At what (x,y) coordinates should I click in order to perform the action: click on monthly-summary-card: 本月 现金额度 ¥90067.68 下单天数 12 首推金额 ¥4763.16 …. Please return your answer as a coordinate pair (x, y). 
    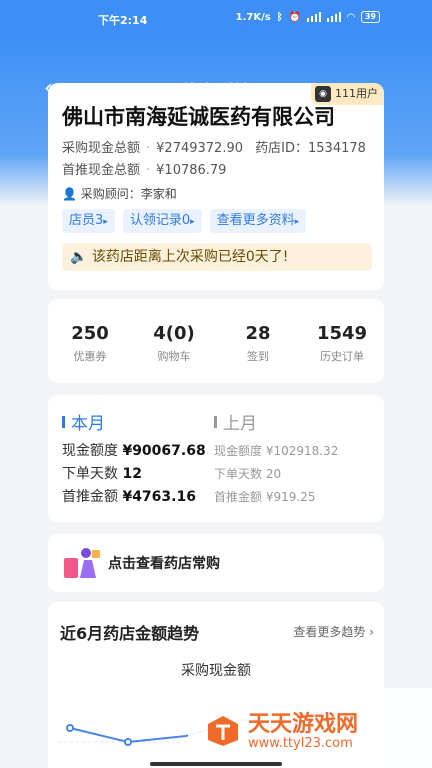
    Looking at the image, I should click on (216, 458).